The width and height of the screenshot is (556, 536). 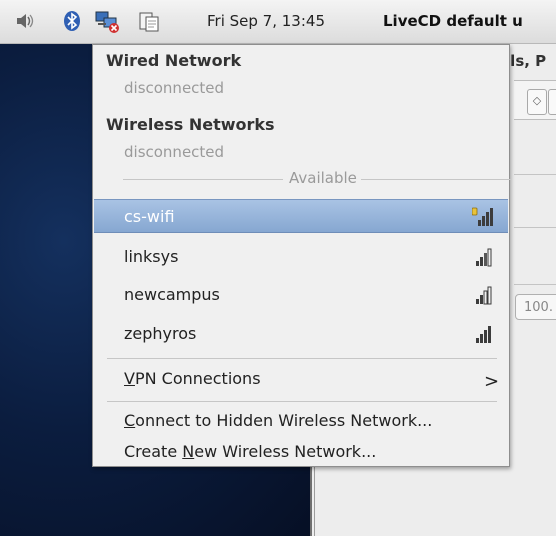 I want to click on clock: Fri Sep 7, 13:45, so click(x=266, y=21).